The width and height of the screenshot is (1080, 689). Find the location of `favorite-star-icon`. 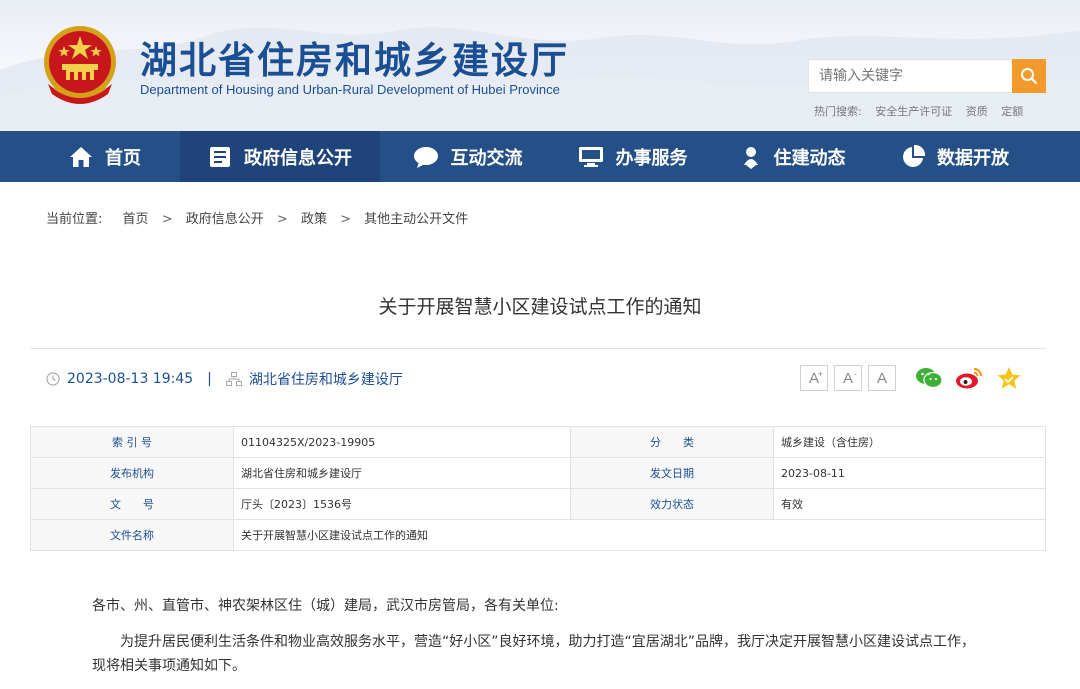

favorite-star-icon is located at coordinates (1009, 378).